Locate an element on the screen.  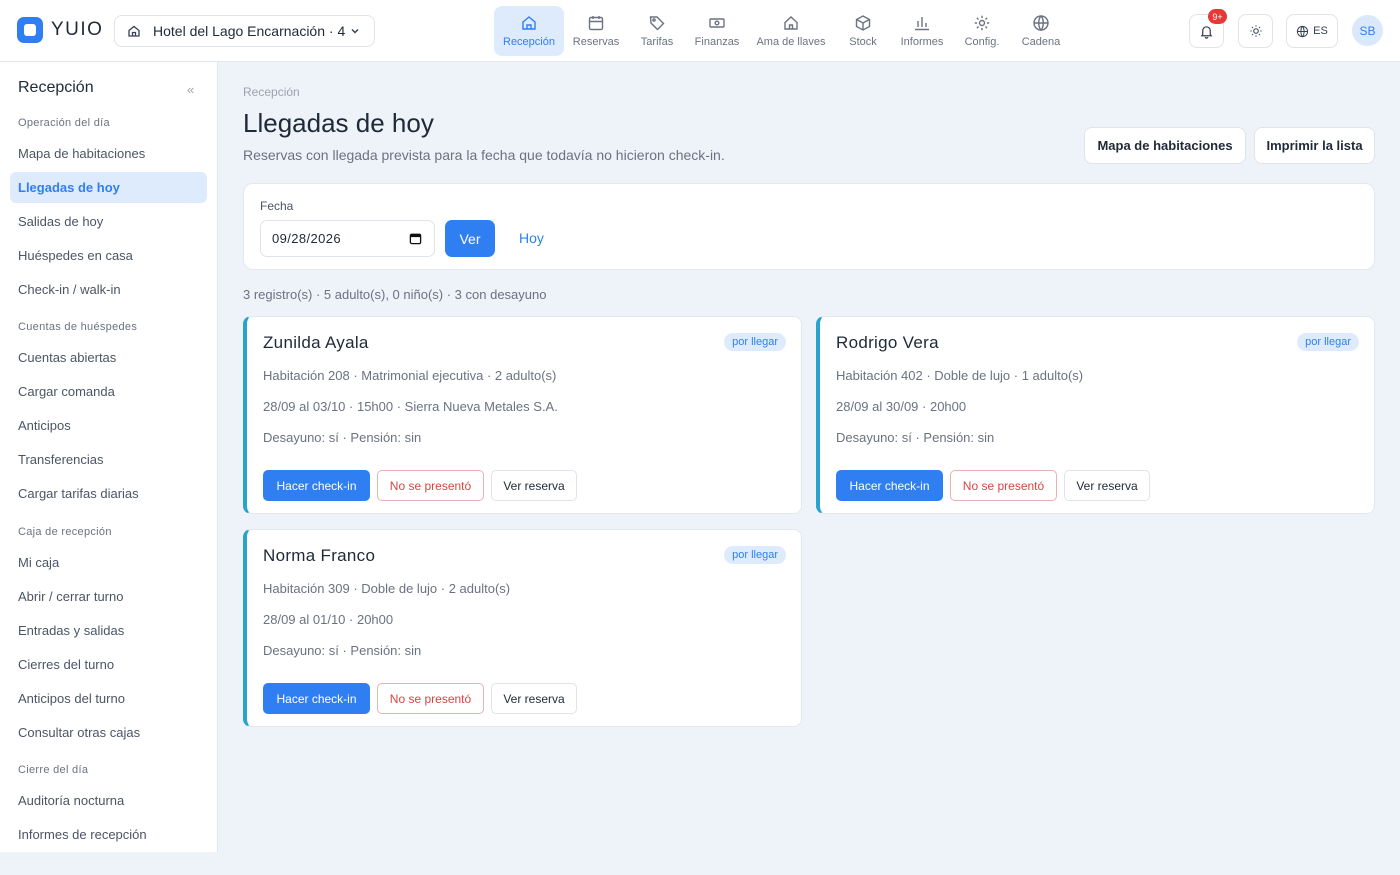
nav-label: Ama de llaves is located at coordinates (791, 42).